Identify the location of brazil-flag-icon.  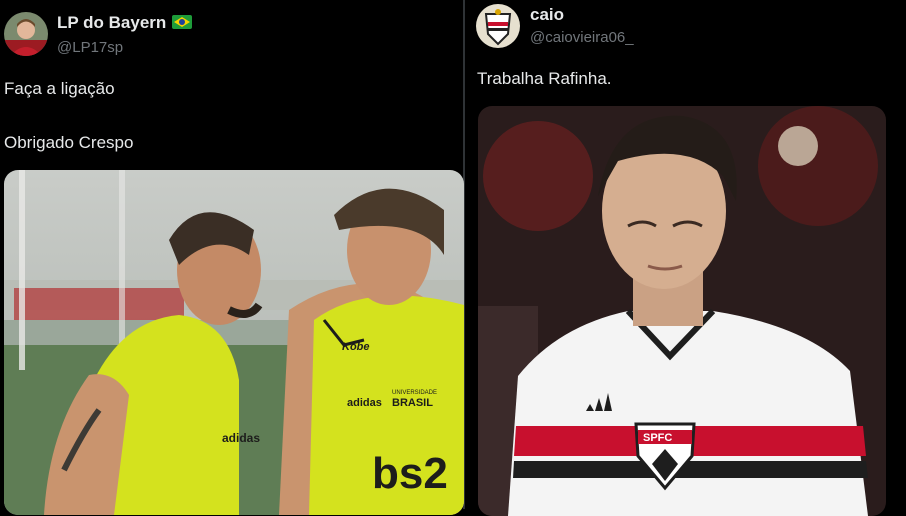
(182, 22).